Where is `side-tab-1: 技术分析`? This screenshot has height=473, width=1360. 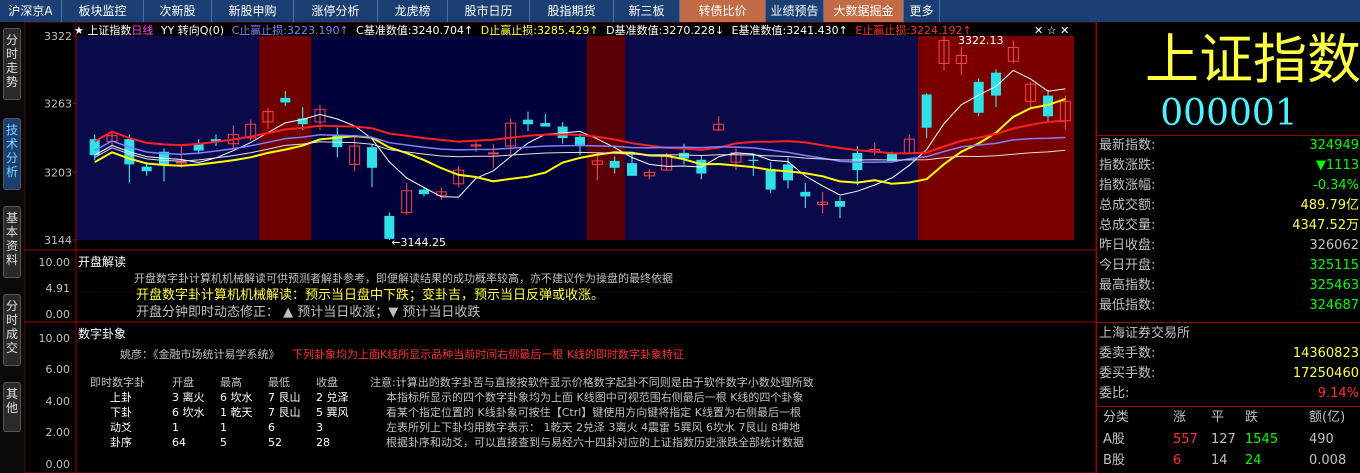
side-tab-1: 技术分析 is located at coordinates (12, 154).